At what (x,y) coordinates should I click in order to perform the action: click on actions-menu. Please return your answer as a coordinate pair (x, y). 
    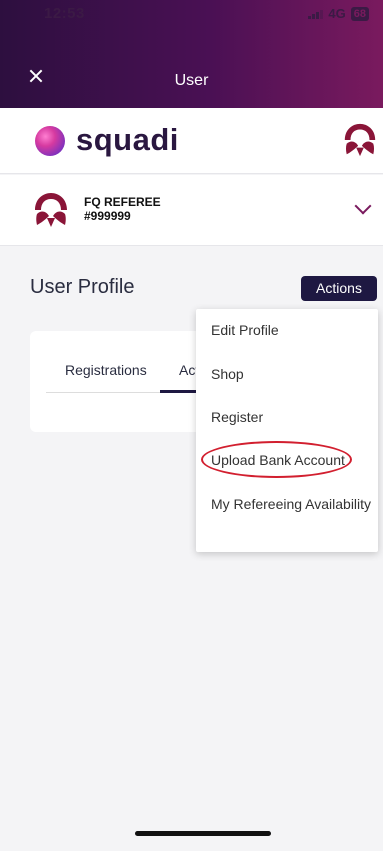
    Looking at the image, I should click on (287, 430).